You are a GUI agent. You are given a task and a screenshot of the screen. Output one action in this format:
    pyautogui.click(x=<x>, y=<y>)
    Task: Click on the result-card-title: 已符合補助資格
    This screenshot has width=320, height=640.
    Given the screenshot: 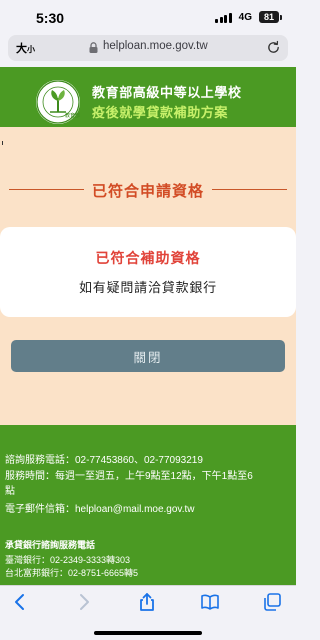 What is the action you would take?
    pyautogui.click(x=148, y=258)
    